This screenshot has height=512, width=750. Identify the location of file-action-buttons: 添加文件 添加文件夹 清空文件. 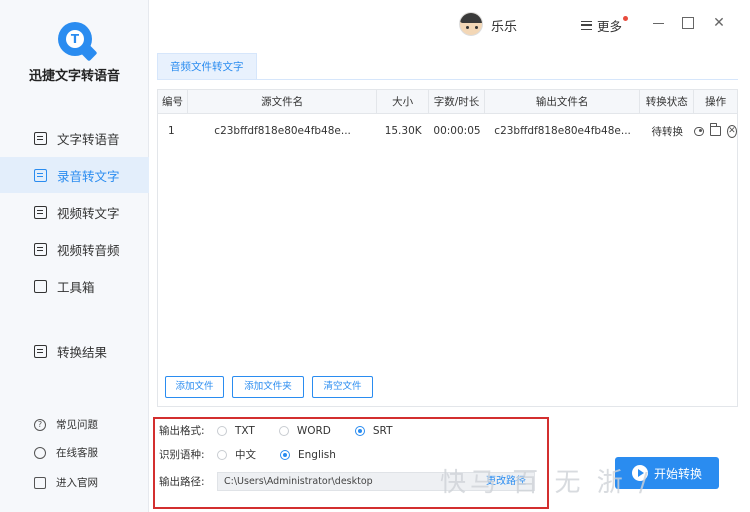
(269, 387).